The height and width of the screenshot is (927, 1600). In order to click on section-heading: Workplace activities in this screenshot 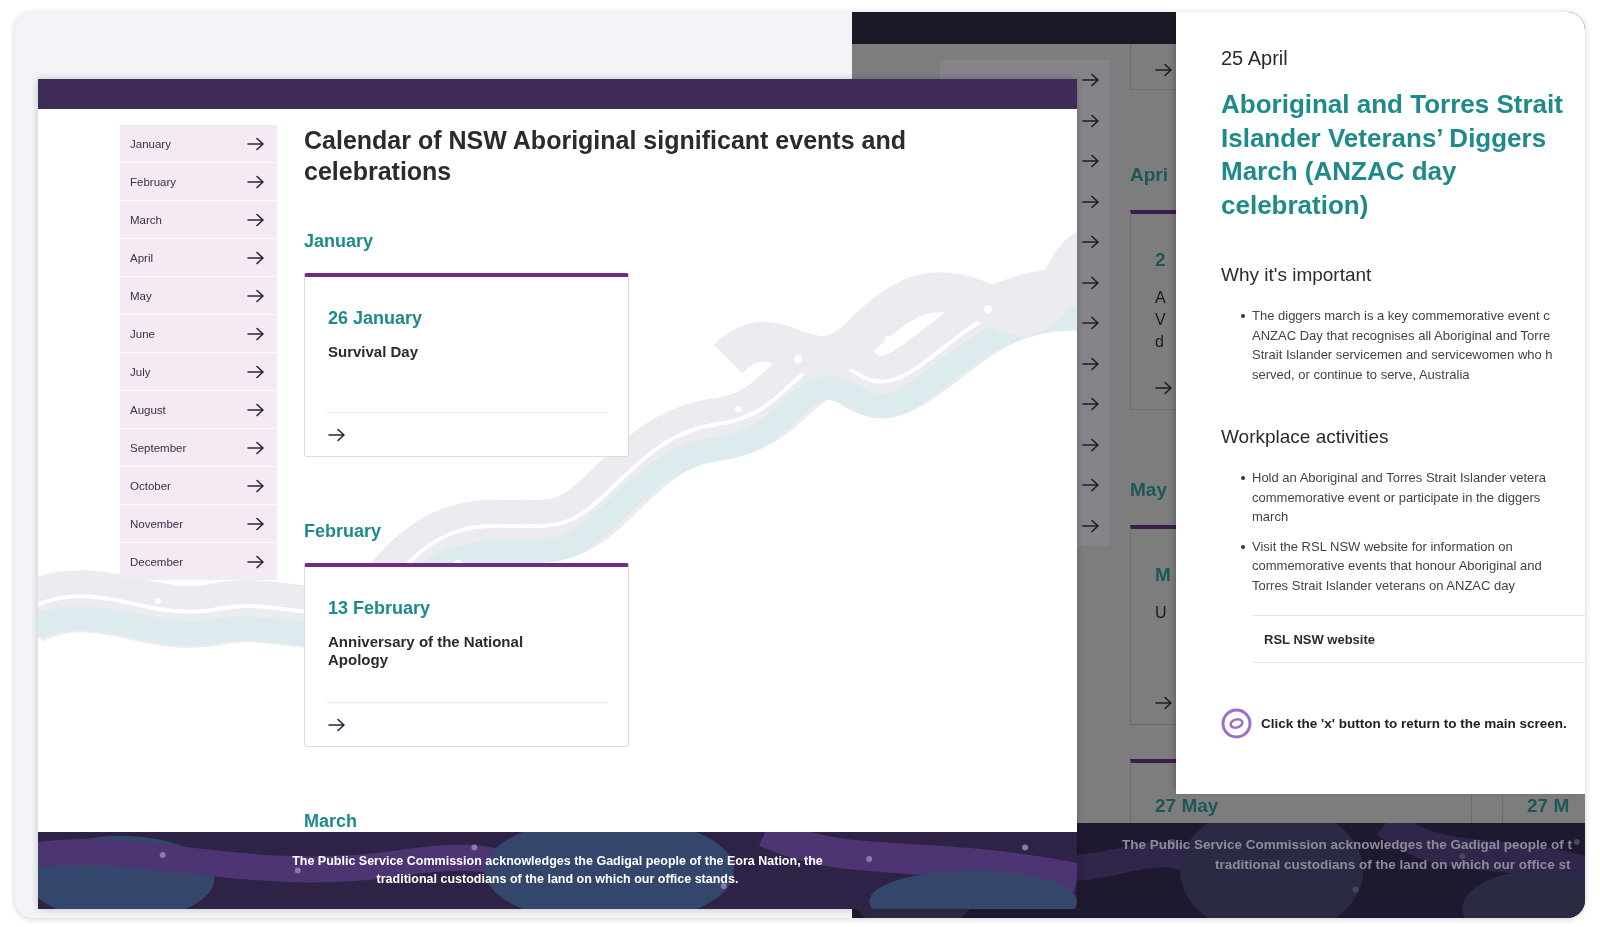, I will do `click(1305, 437)`.